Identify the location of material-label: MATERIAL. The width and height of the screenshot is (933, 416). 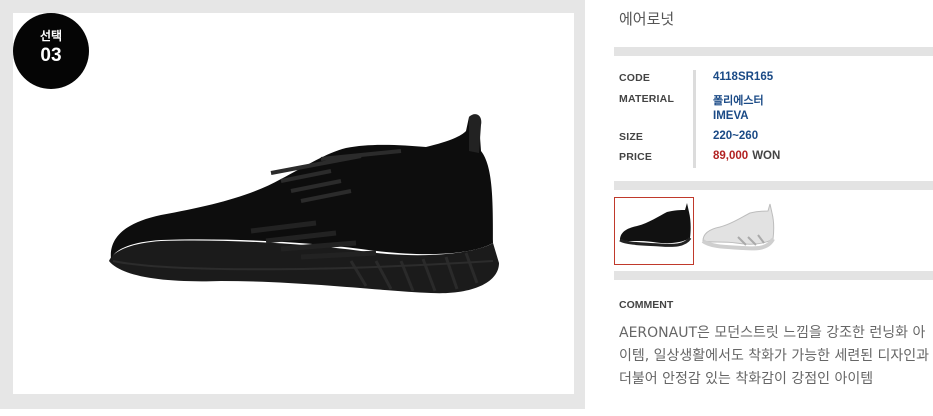
(647, 99).